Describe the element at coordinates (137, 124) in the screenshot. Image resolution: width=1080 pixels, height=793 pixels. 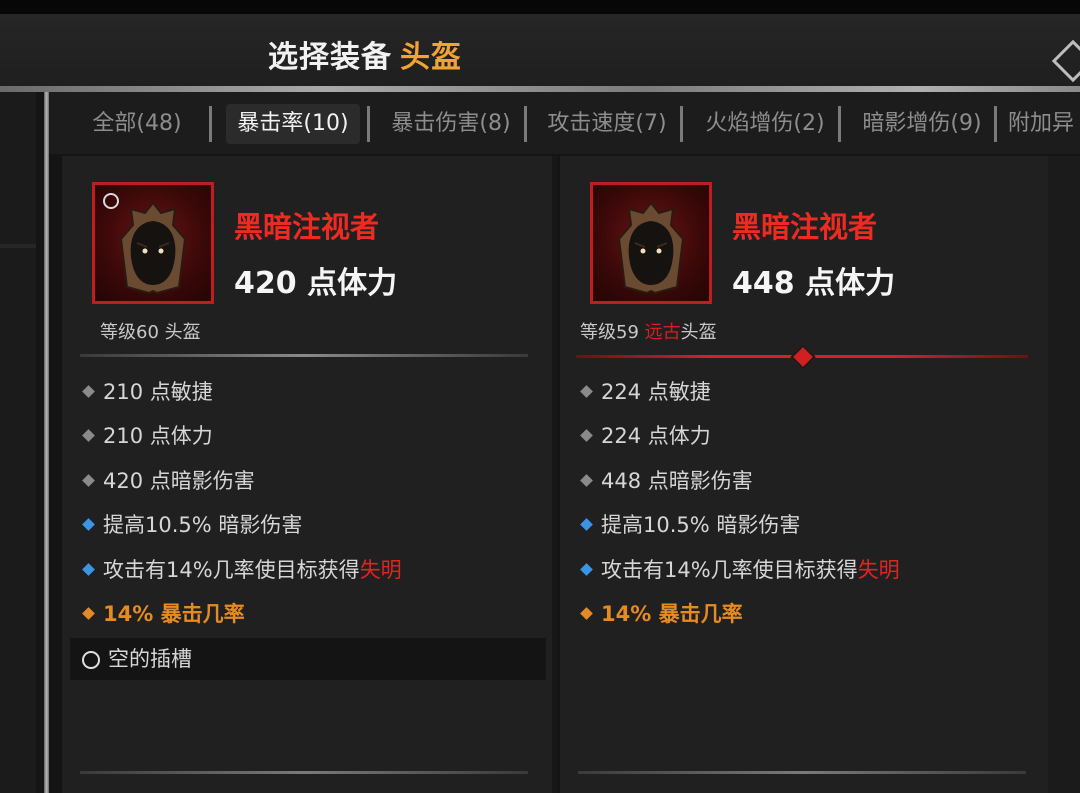
I see `tab-all: 全部(48)` at that location.